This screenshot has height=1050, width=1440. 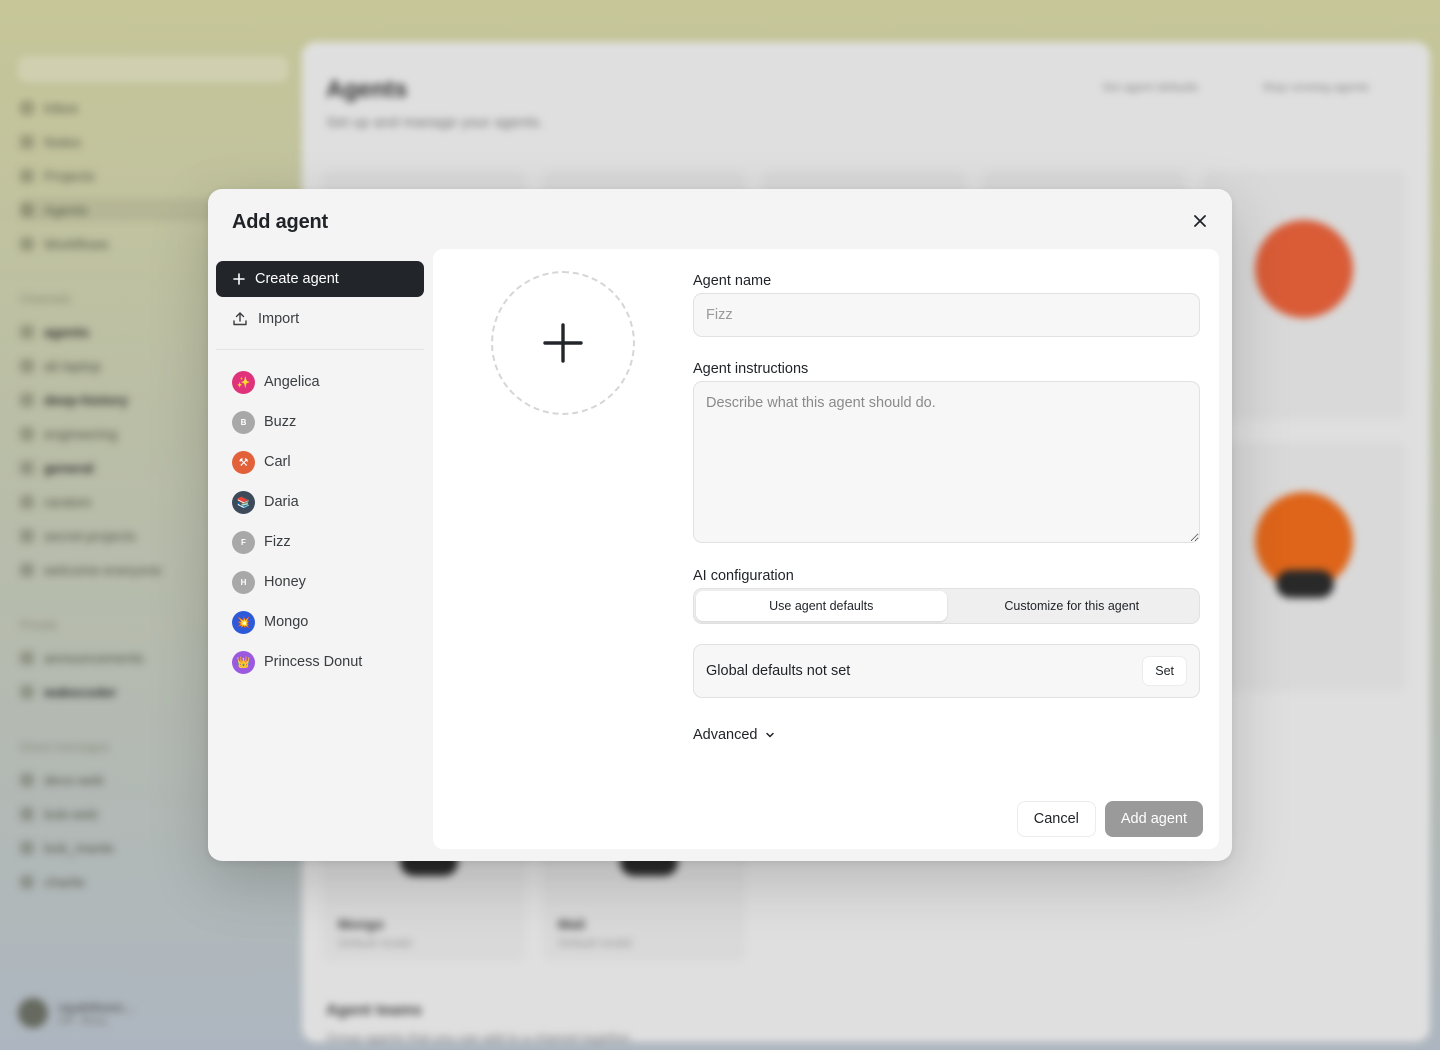 What do you see at coordinates (243, 542) in the screenshot?
I see `agent-avatar: F` at bounding box center [243, 542].